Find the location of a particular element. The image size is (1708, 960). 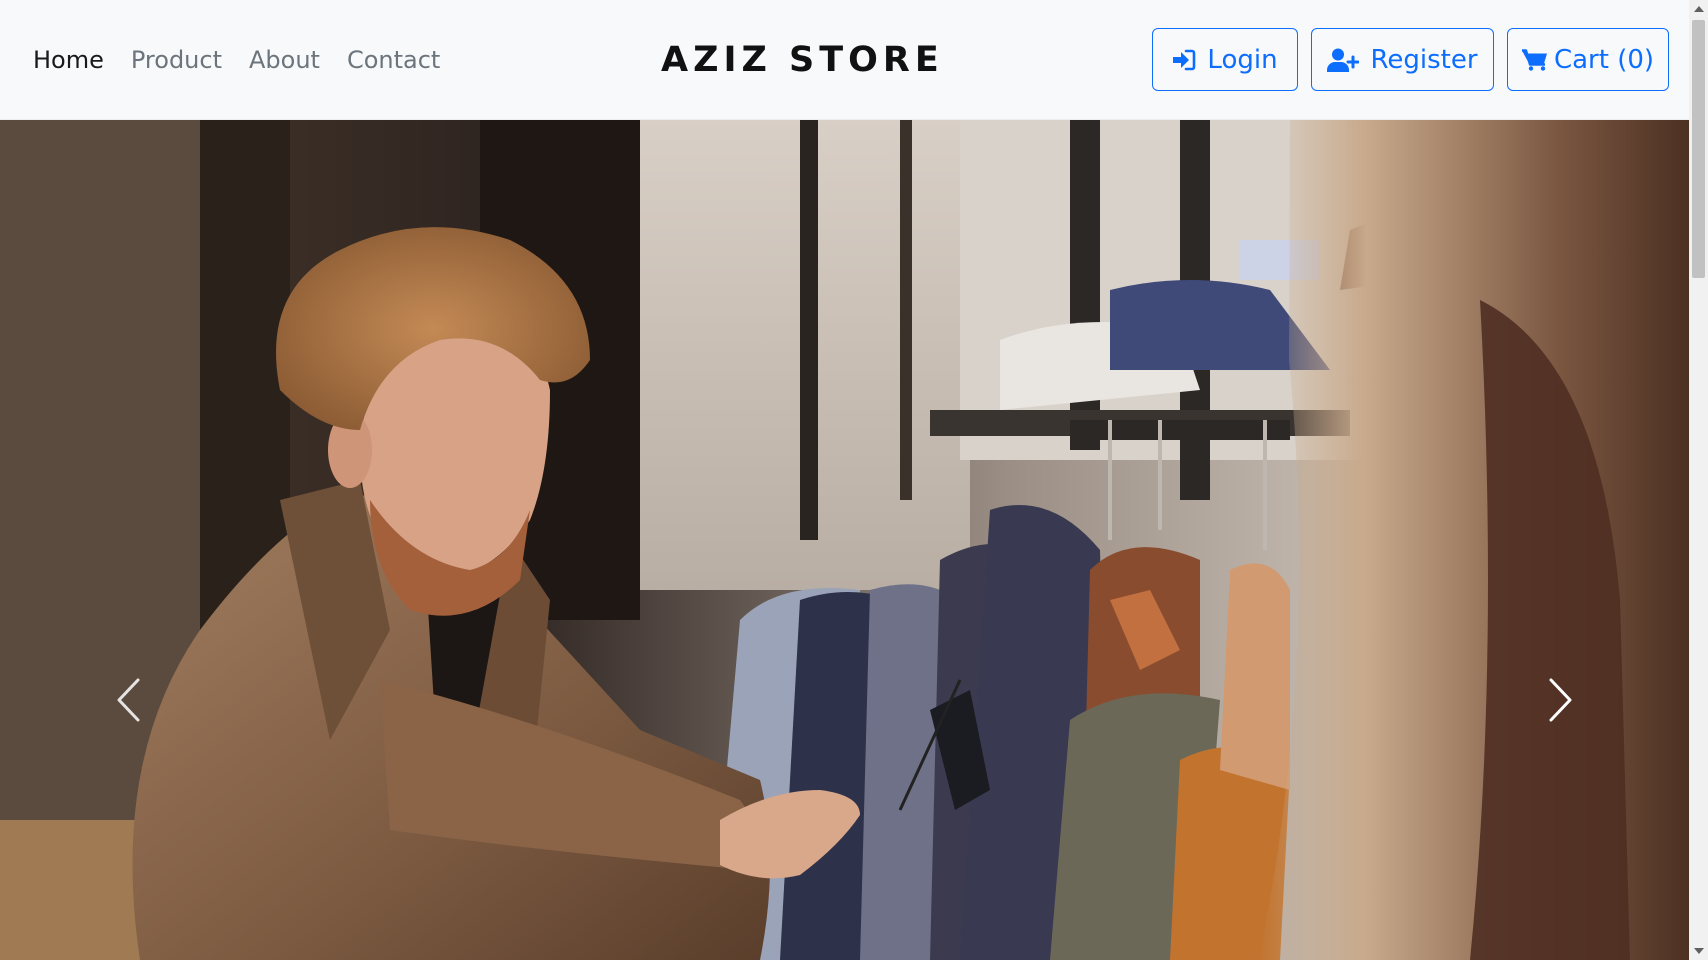

cart-button: Cart (0) is located at coordinates (1588, 59).